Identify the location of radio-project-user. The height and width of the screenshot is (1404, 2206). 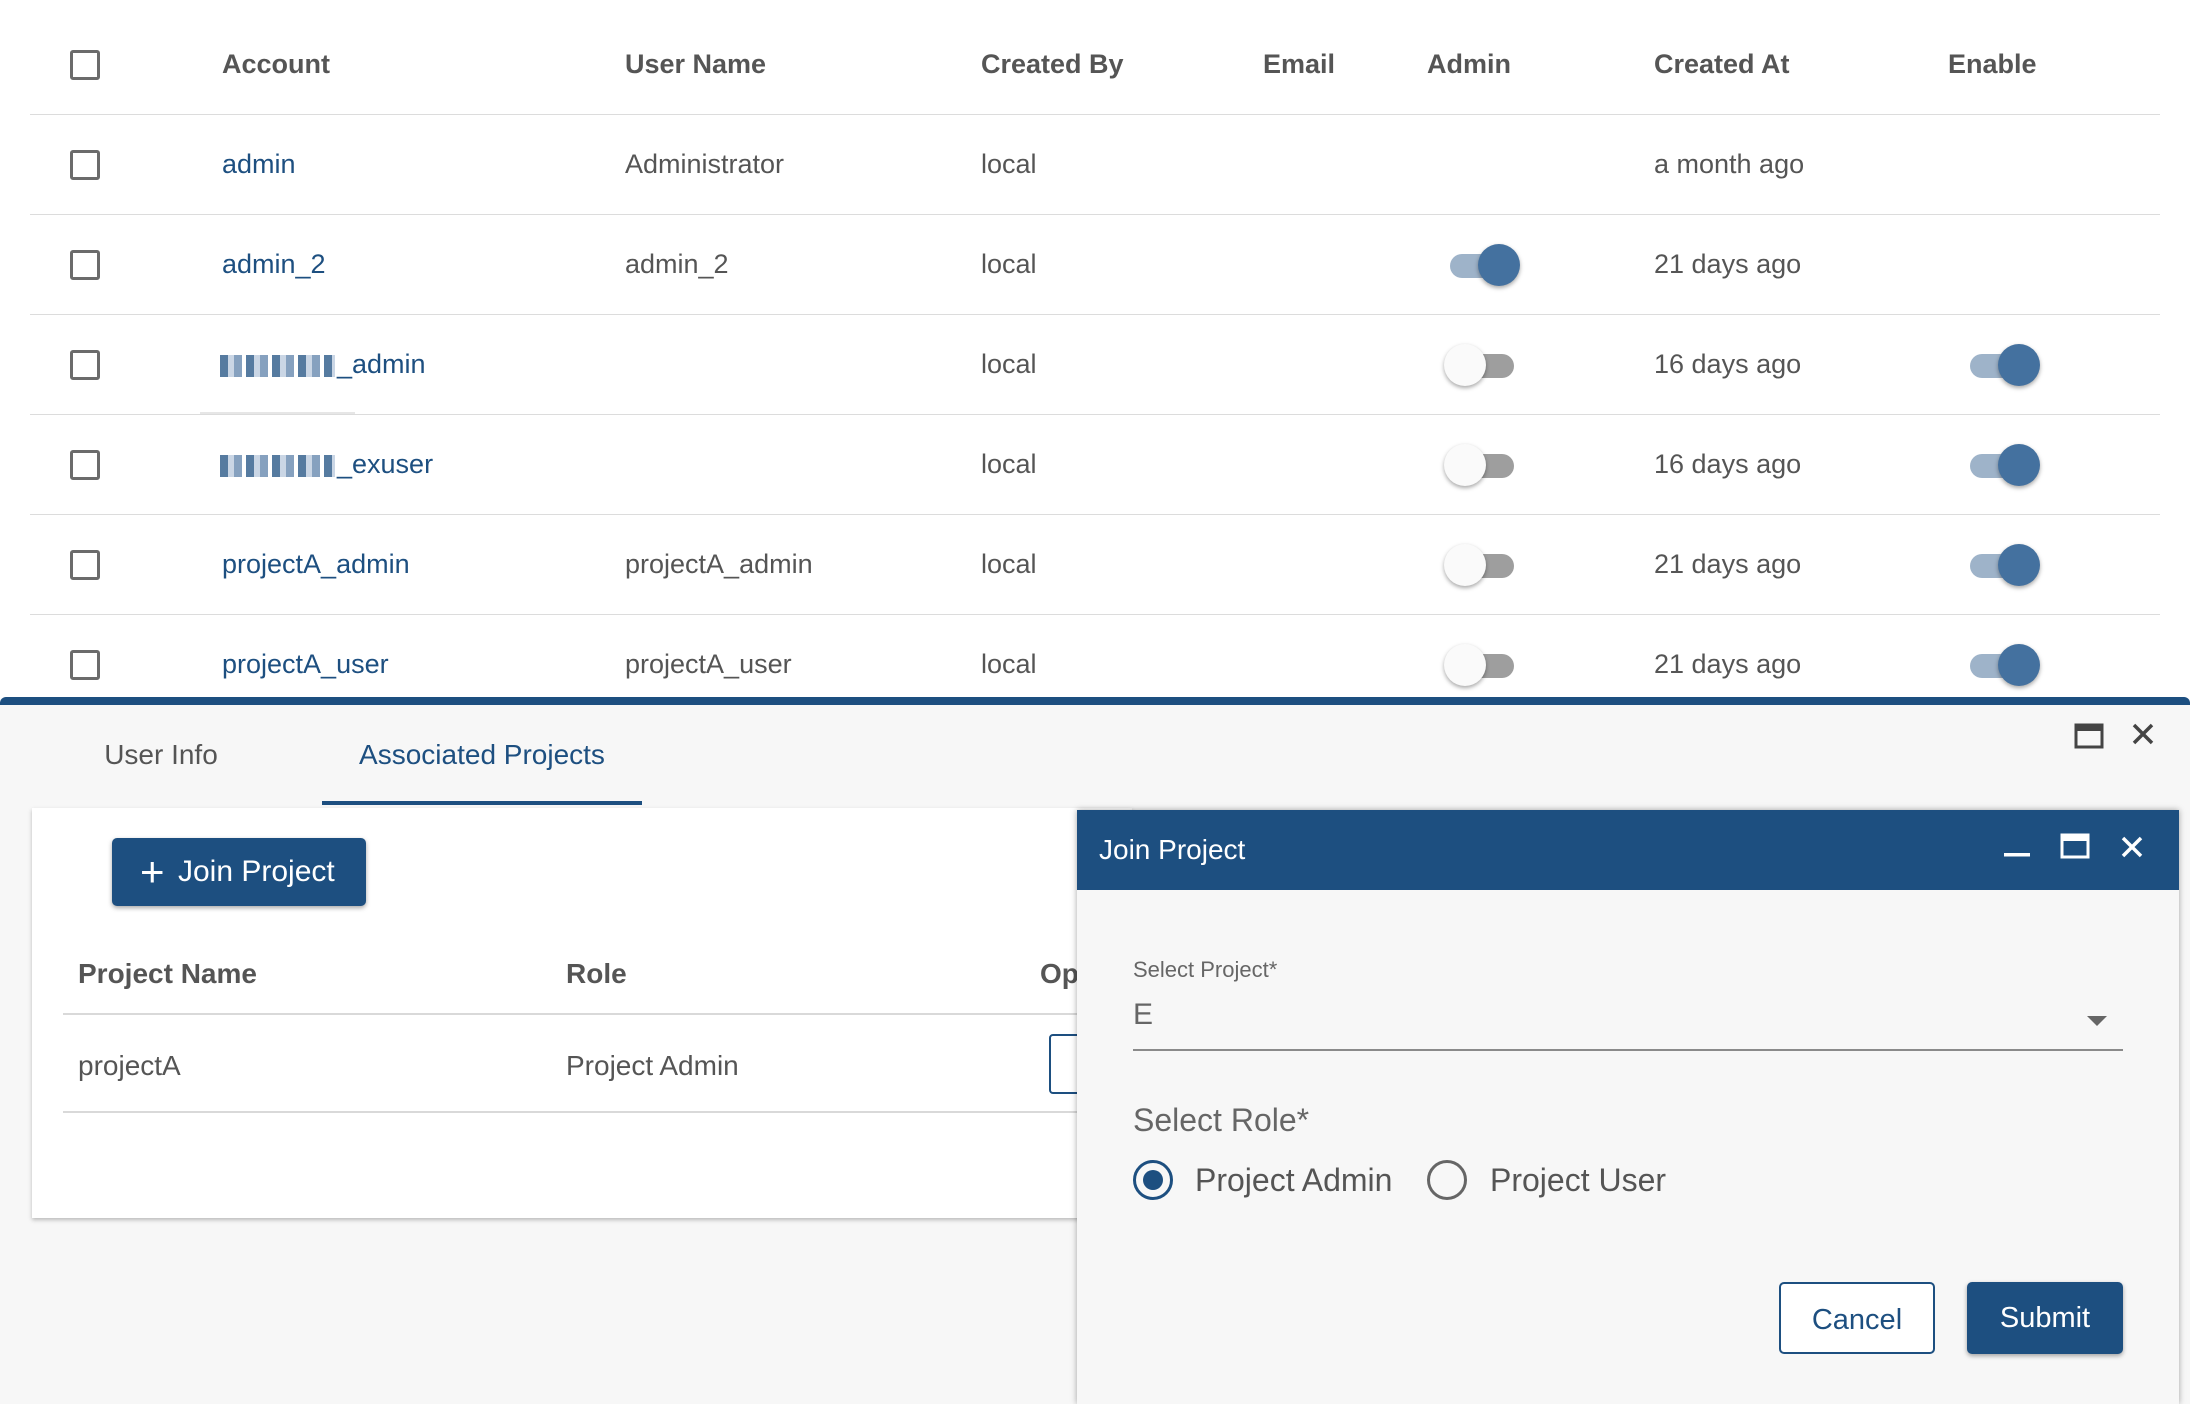
(1447, 1180).